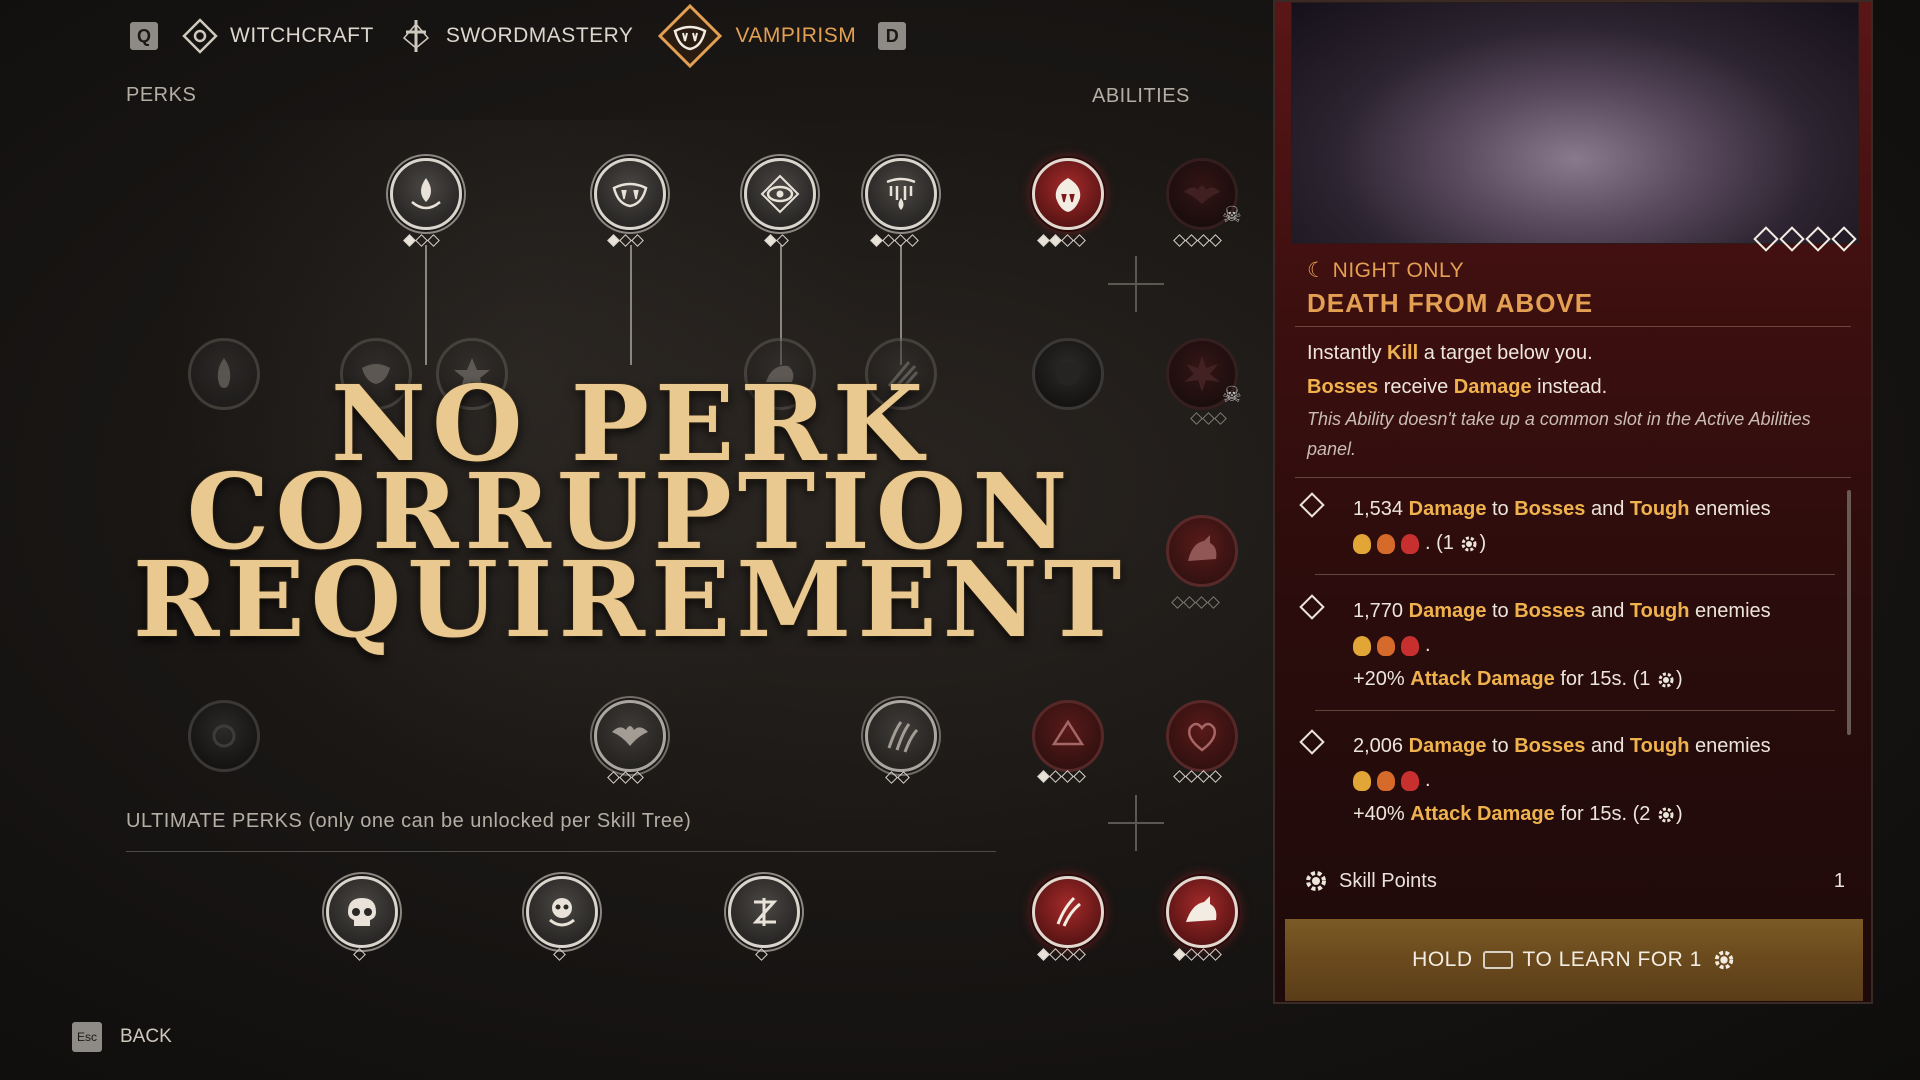 Image resolution: width=1920 pixels, height=1080 pixels. Describe the element at coordinates (302, 35) in the screenshot. I see `tab-witchcraft-label: WITCHCRAFT` at that location.